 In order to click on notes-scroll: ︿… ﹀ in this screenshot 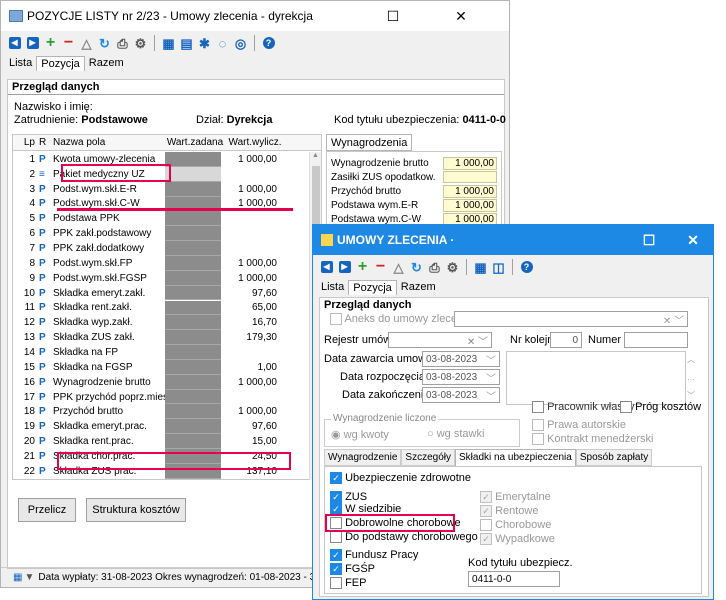, I will do `click(691, 378)`.